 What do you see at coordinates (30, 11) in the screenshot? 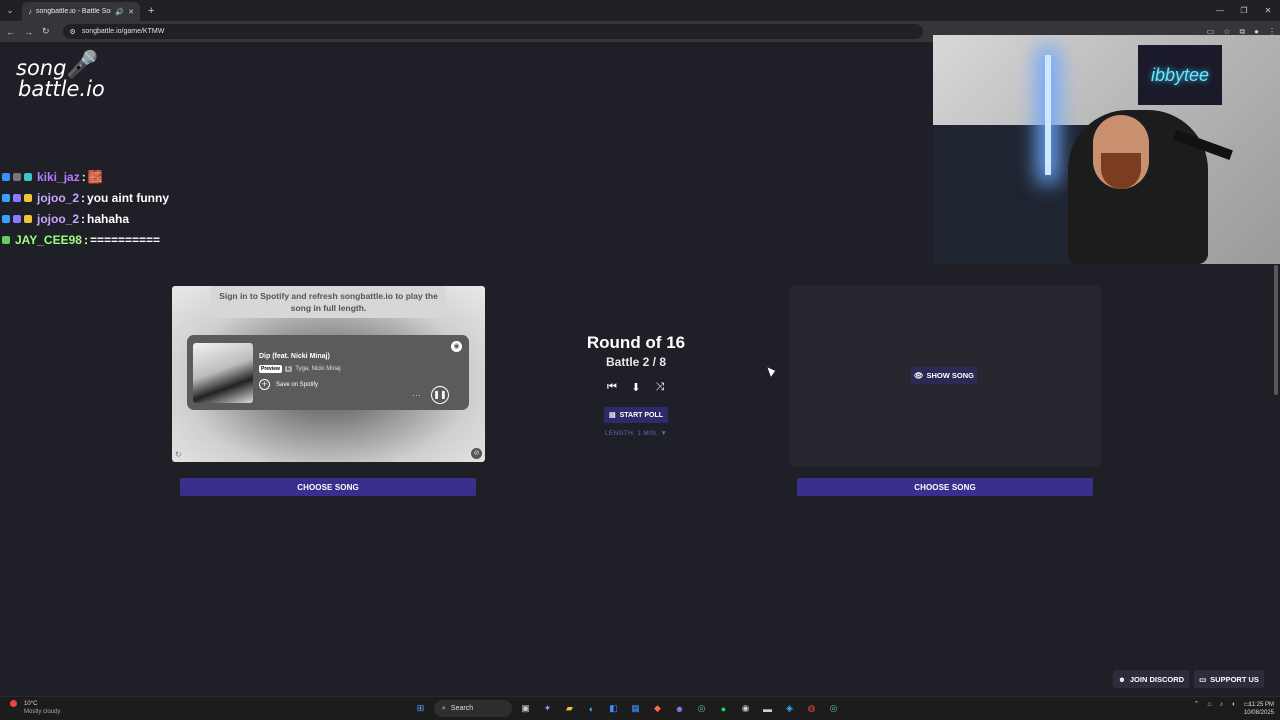
I see `tab-favicon-icon: ♪` at bounding box center [30, 11].